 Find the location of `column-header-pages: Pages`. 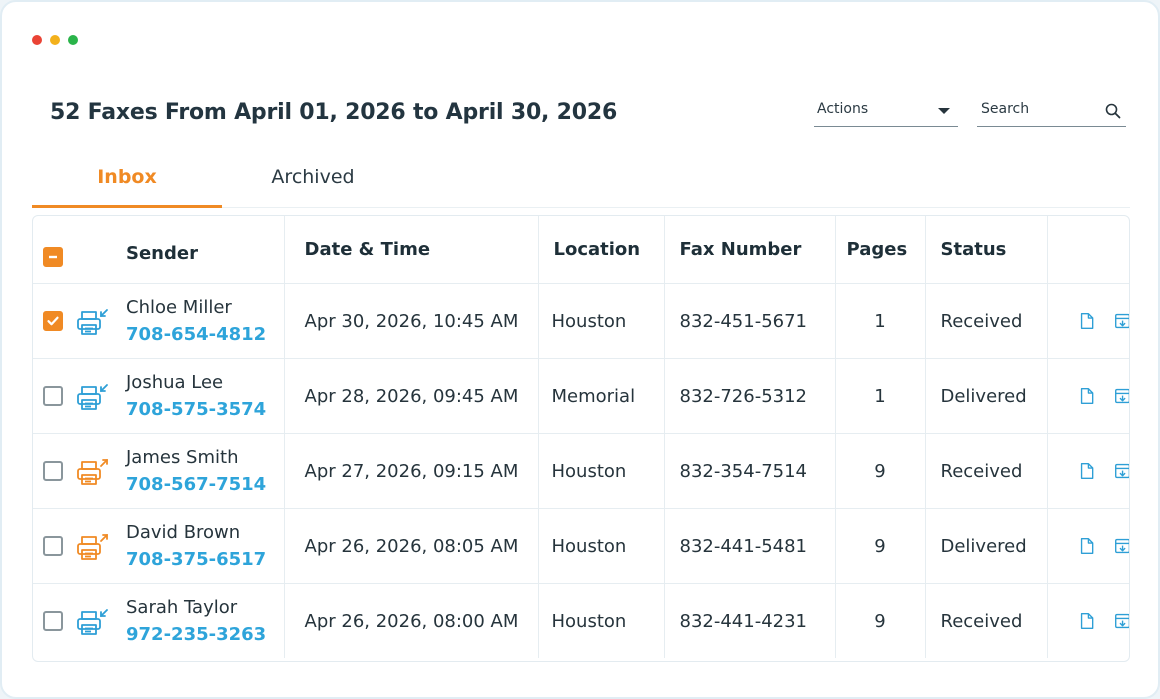

column-header-pages: Pages is located at coordinates (880, 250).